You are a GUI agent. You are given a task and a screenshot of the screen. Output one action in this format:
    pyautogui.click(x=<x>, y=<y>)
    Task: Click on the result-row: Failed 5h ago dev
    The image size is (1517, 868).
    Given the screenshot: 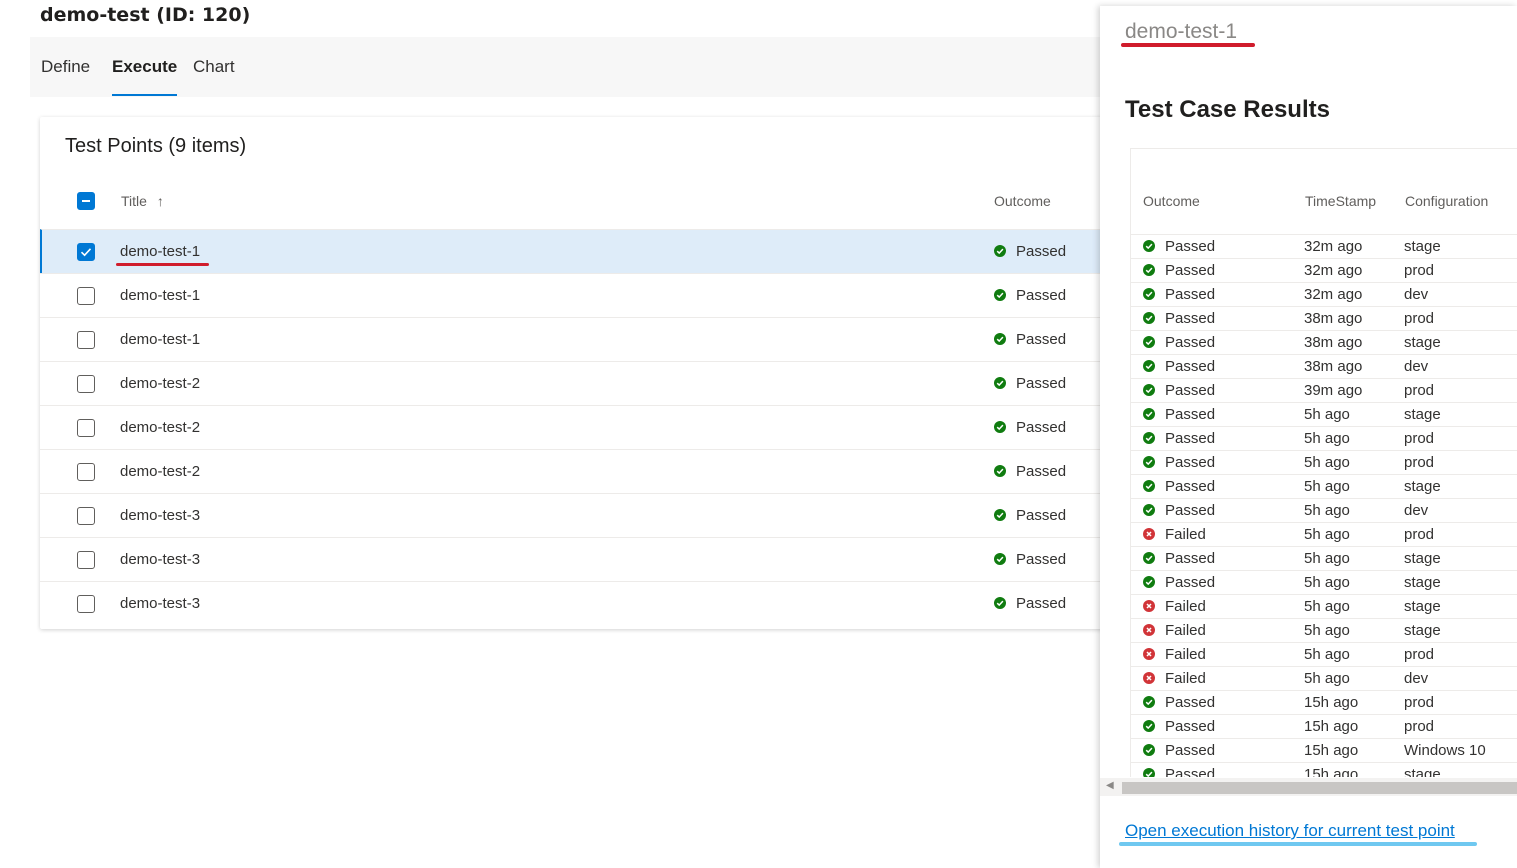 What is the action you would take?
    pyautogui.click(x=1324, y=678)
    